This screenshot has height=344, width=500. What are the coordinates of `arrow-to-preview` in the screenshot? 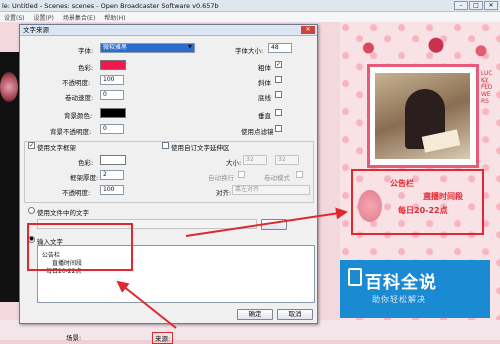 It's located at (266, 222).